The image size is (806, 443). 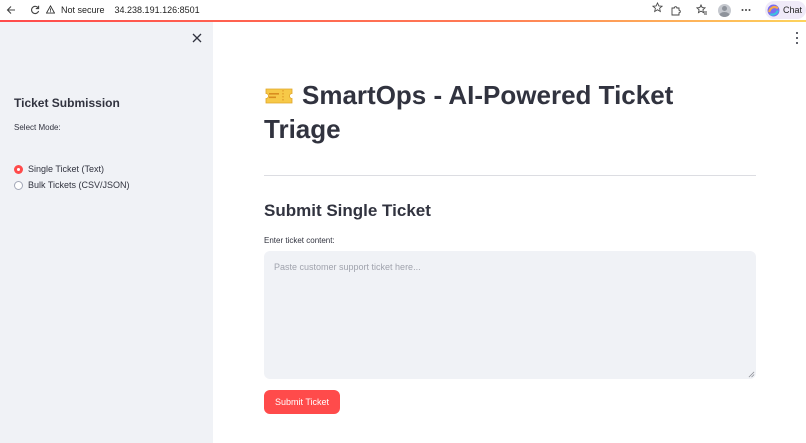 What do you see at coordinates (279, 96) in the screenshot?
I see `ticket-icon` at bounding box center [279, 96].